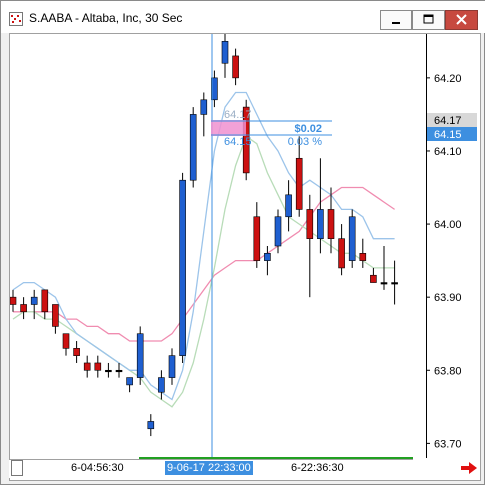 Image resolution: width=487 pixels, height=487 pixels. What do you see at coordinates (448, 444) in the screenshot?
I see `price-tick-label: 63.70` at bounding box center [448, 444].